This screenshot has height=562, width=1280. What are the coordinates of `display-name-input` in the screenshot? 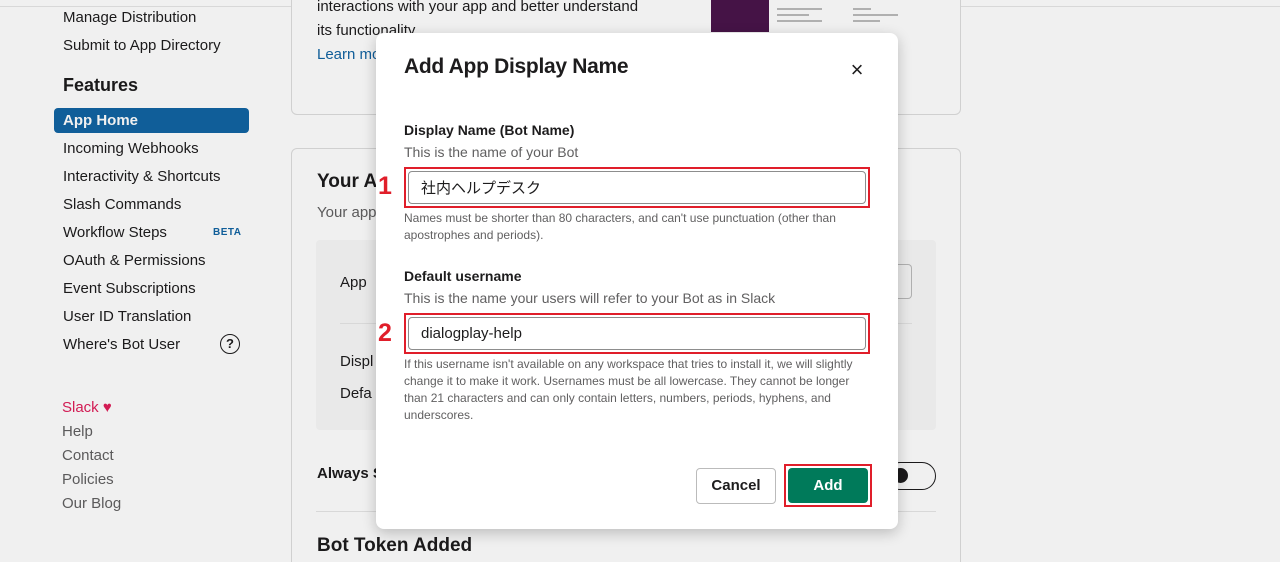 It's located at (637, 187).